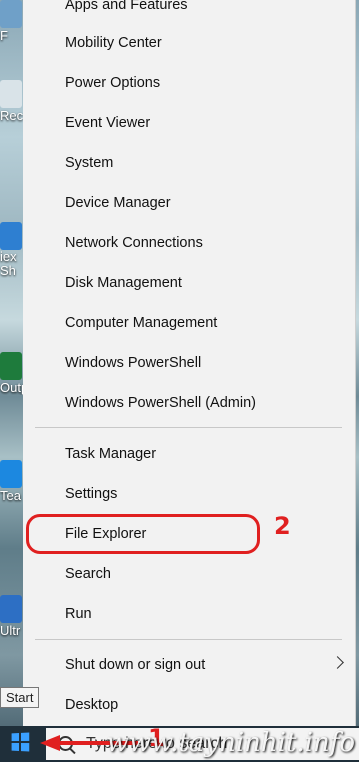 The image size is (359, 762). What do you see at coordinates (189, 203) in the screenshot?
I see `menu-item-device-manager: Device Manager` at bounding box center [189, 203].